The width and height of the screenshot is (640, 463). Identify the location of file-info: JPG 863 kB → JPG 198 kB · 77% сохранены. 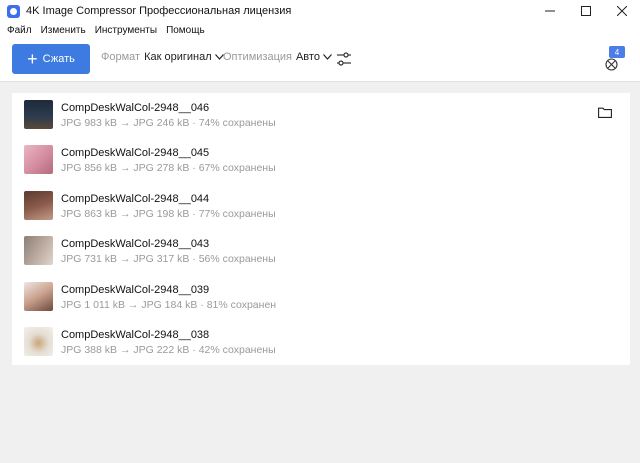
(168, 214).